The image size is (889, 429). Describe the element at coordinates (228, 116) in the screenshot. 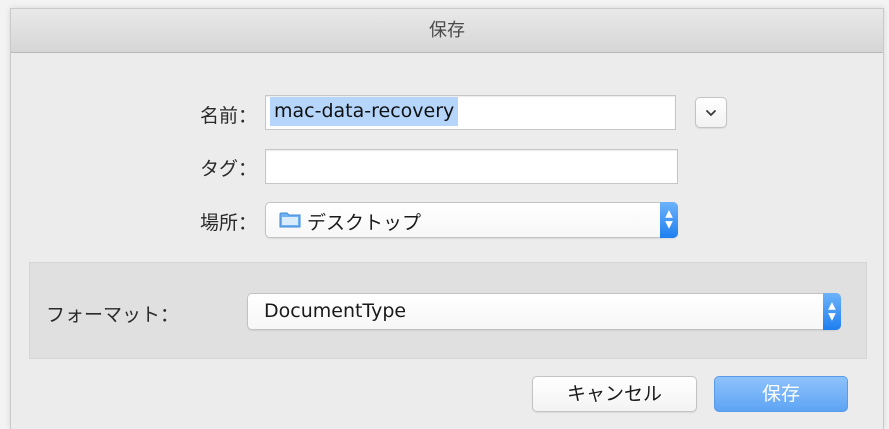

I see `name-label: 名前：` at that location.